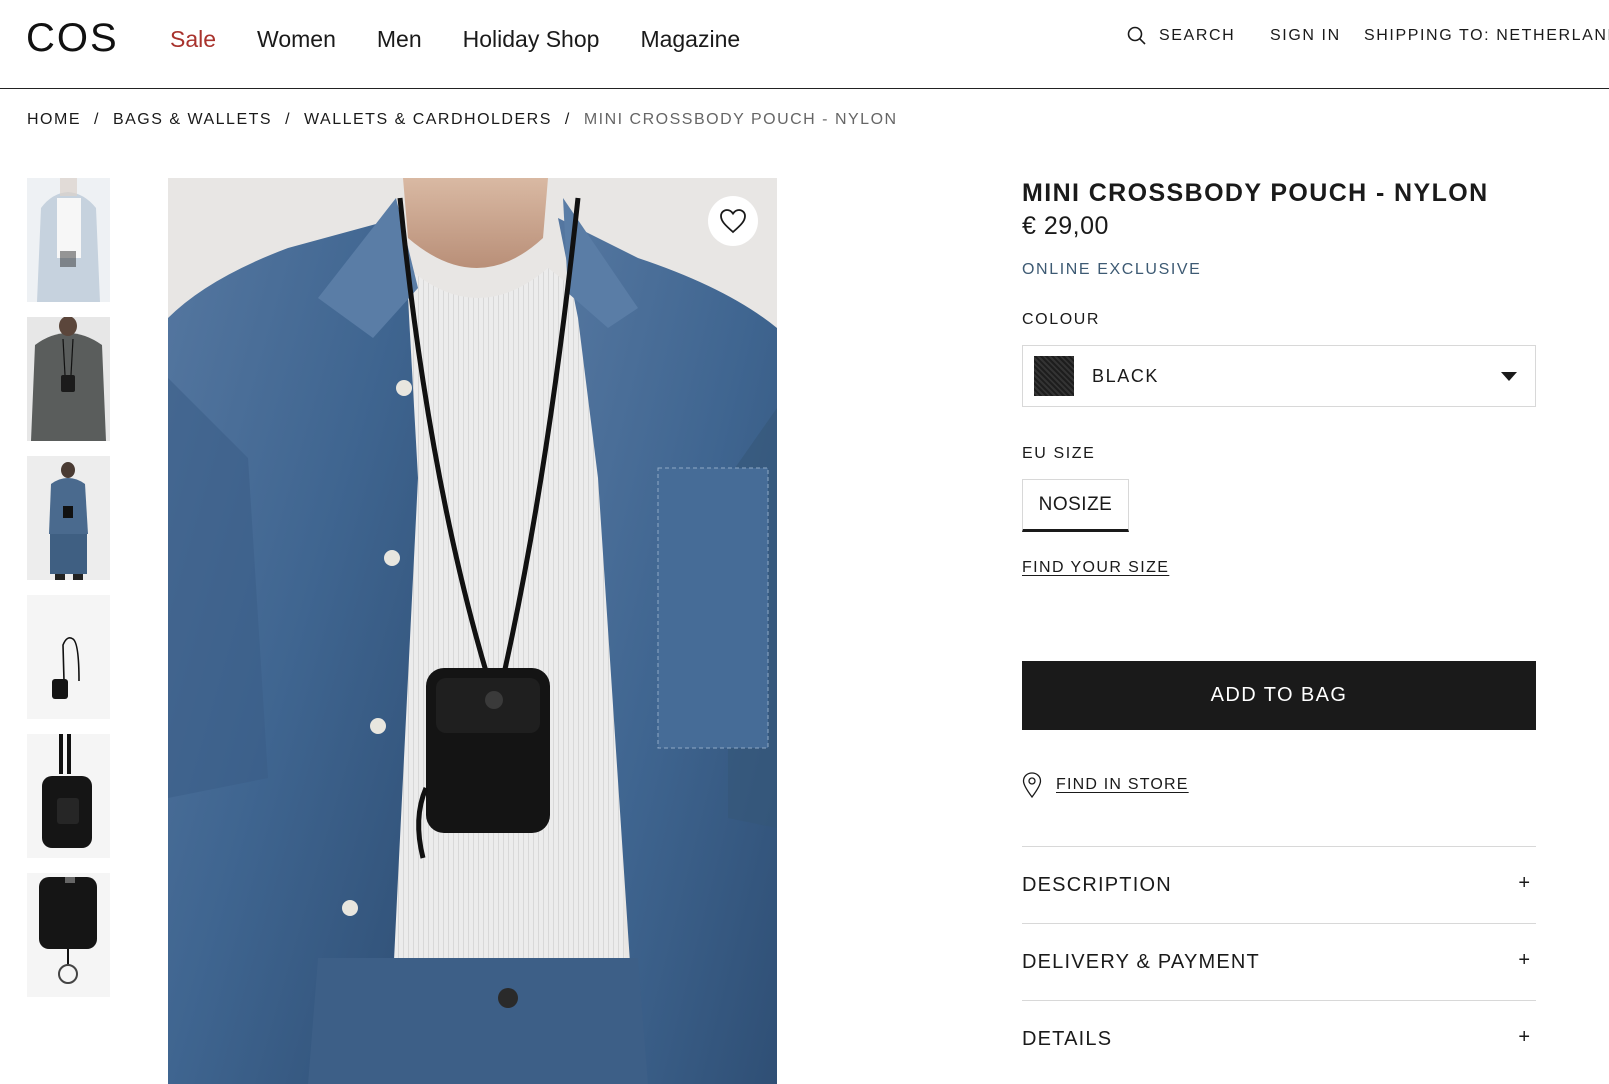  I want to click on breadcrumb-bags-wallets: BAGS & WALLETS, so click(192, 120).